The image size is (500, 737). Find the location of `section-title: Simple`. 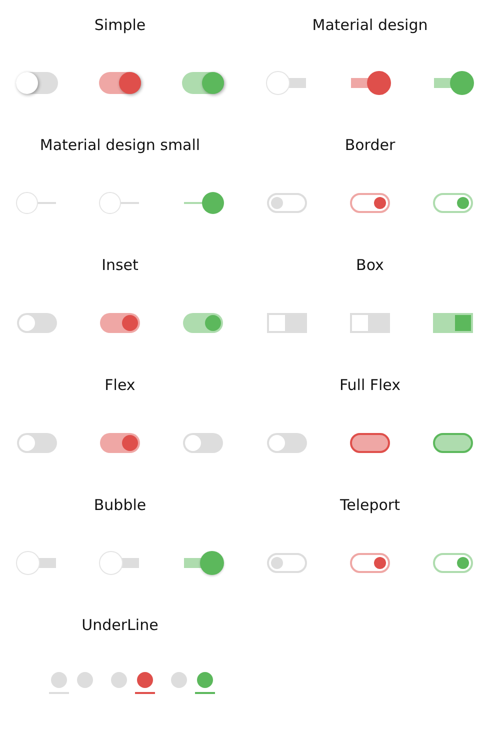

section-title: Simple is located at coordinates (120, 25).